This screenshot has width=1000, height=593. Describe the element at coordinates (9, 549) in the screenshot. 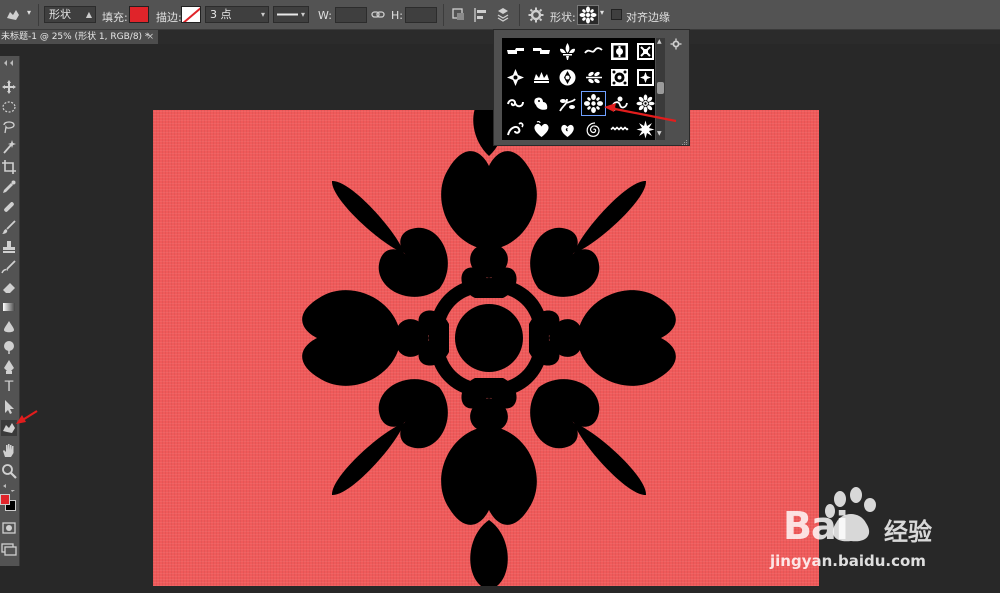

I see `screen-mode-icon` at that location.